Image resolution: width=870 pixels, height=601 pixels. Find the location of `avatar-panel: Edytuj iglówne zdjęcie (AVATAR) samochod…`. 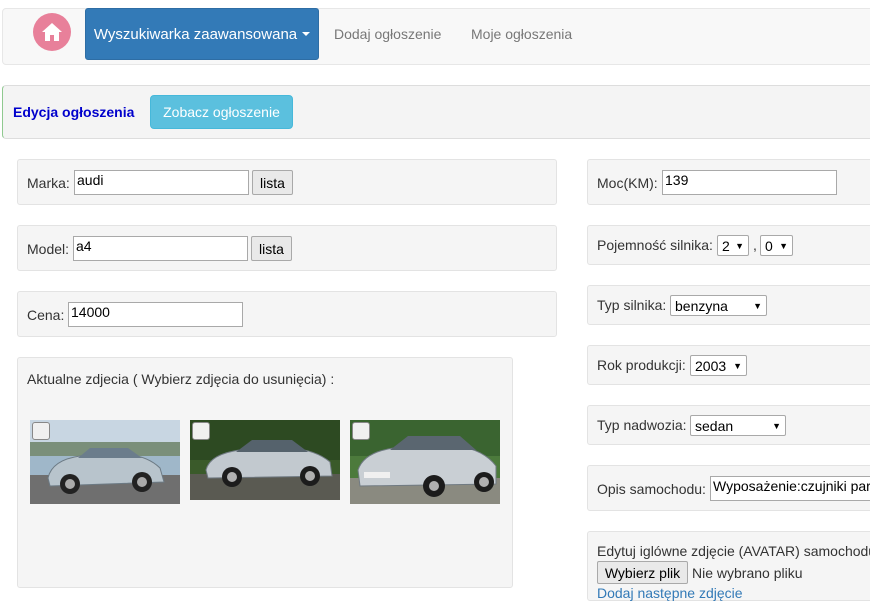

avatar-panel: Edytuj iglówne zdjęcie (AVATAR) samochod… is located at coordinates (728, 566).